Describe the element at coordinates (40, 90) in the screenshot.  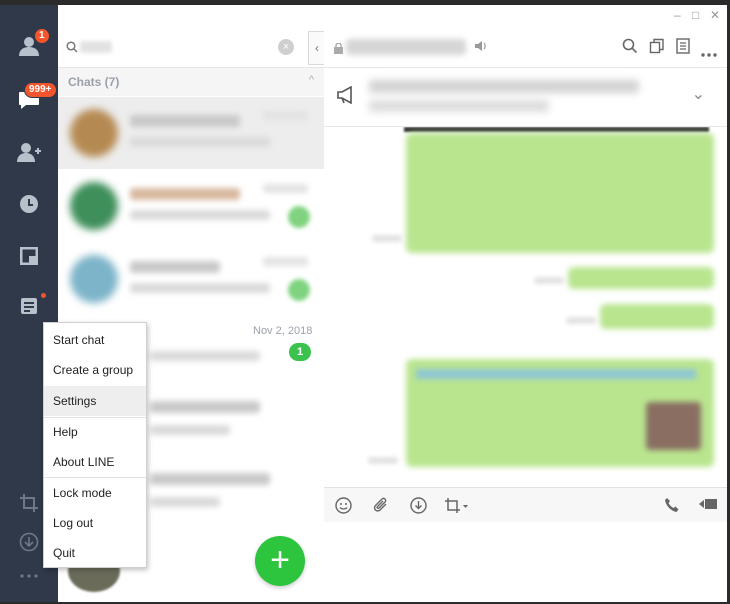
I see `chats-badge: 999+` at that location.